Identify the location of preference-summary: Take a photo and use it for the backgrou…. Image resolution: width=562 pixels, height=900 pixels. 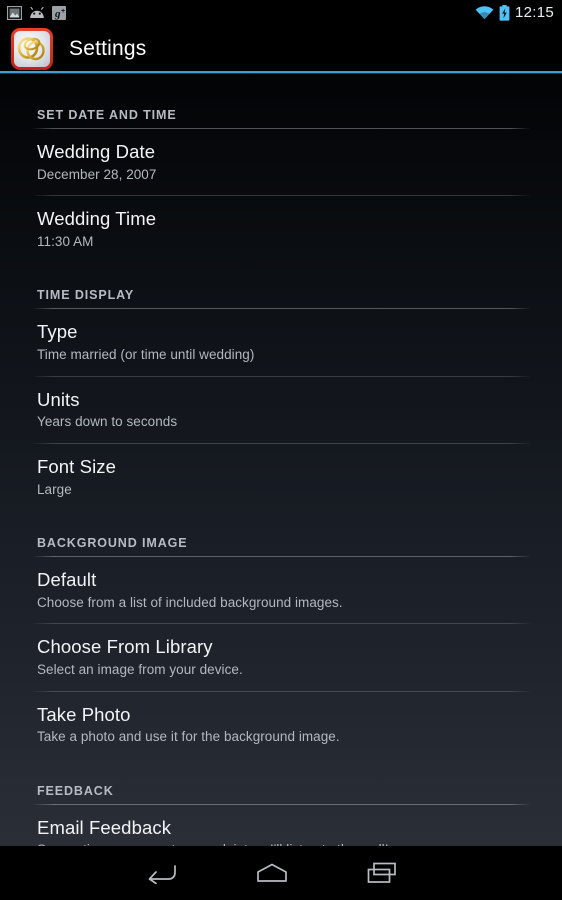
(188, 737).